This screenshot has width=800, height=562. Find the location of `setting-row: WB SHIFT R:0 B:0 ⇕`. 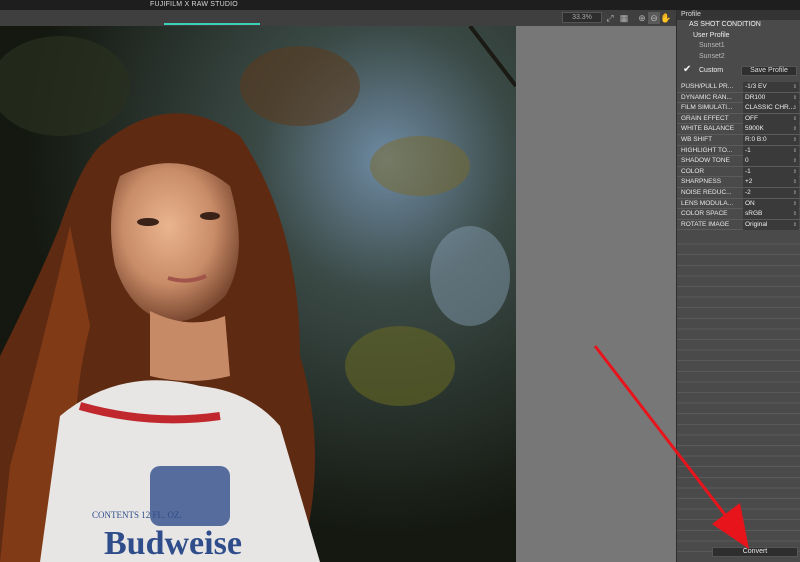

setting-row: WB SHIFT R:0 B:0 ⇕ is located at coordinates (738, 140).